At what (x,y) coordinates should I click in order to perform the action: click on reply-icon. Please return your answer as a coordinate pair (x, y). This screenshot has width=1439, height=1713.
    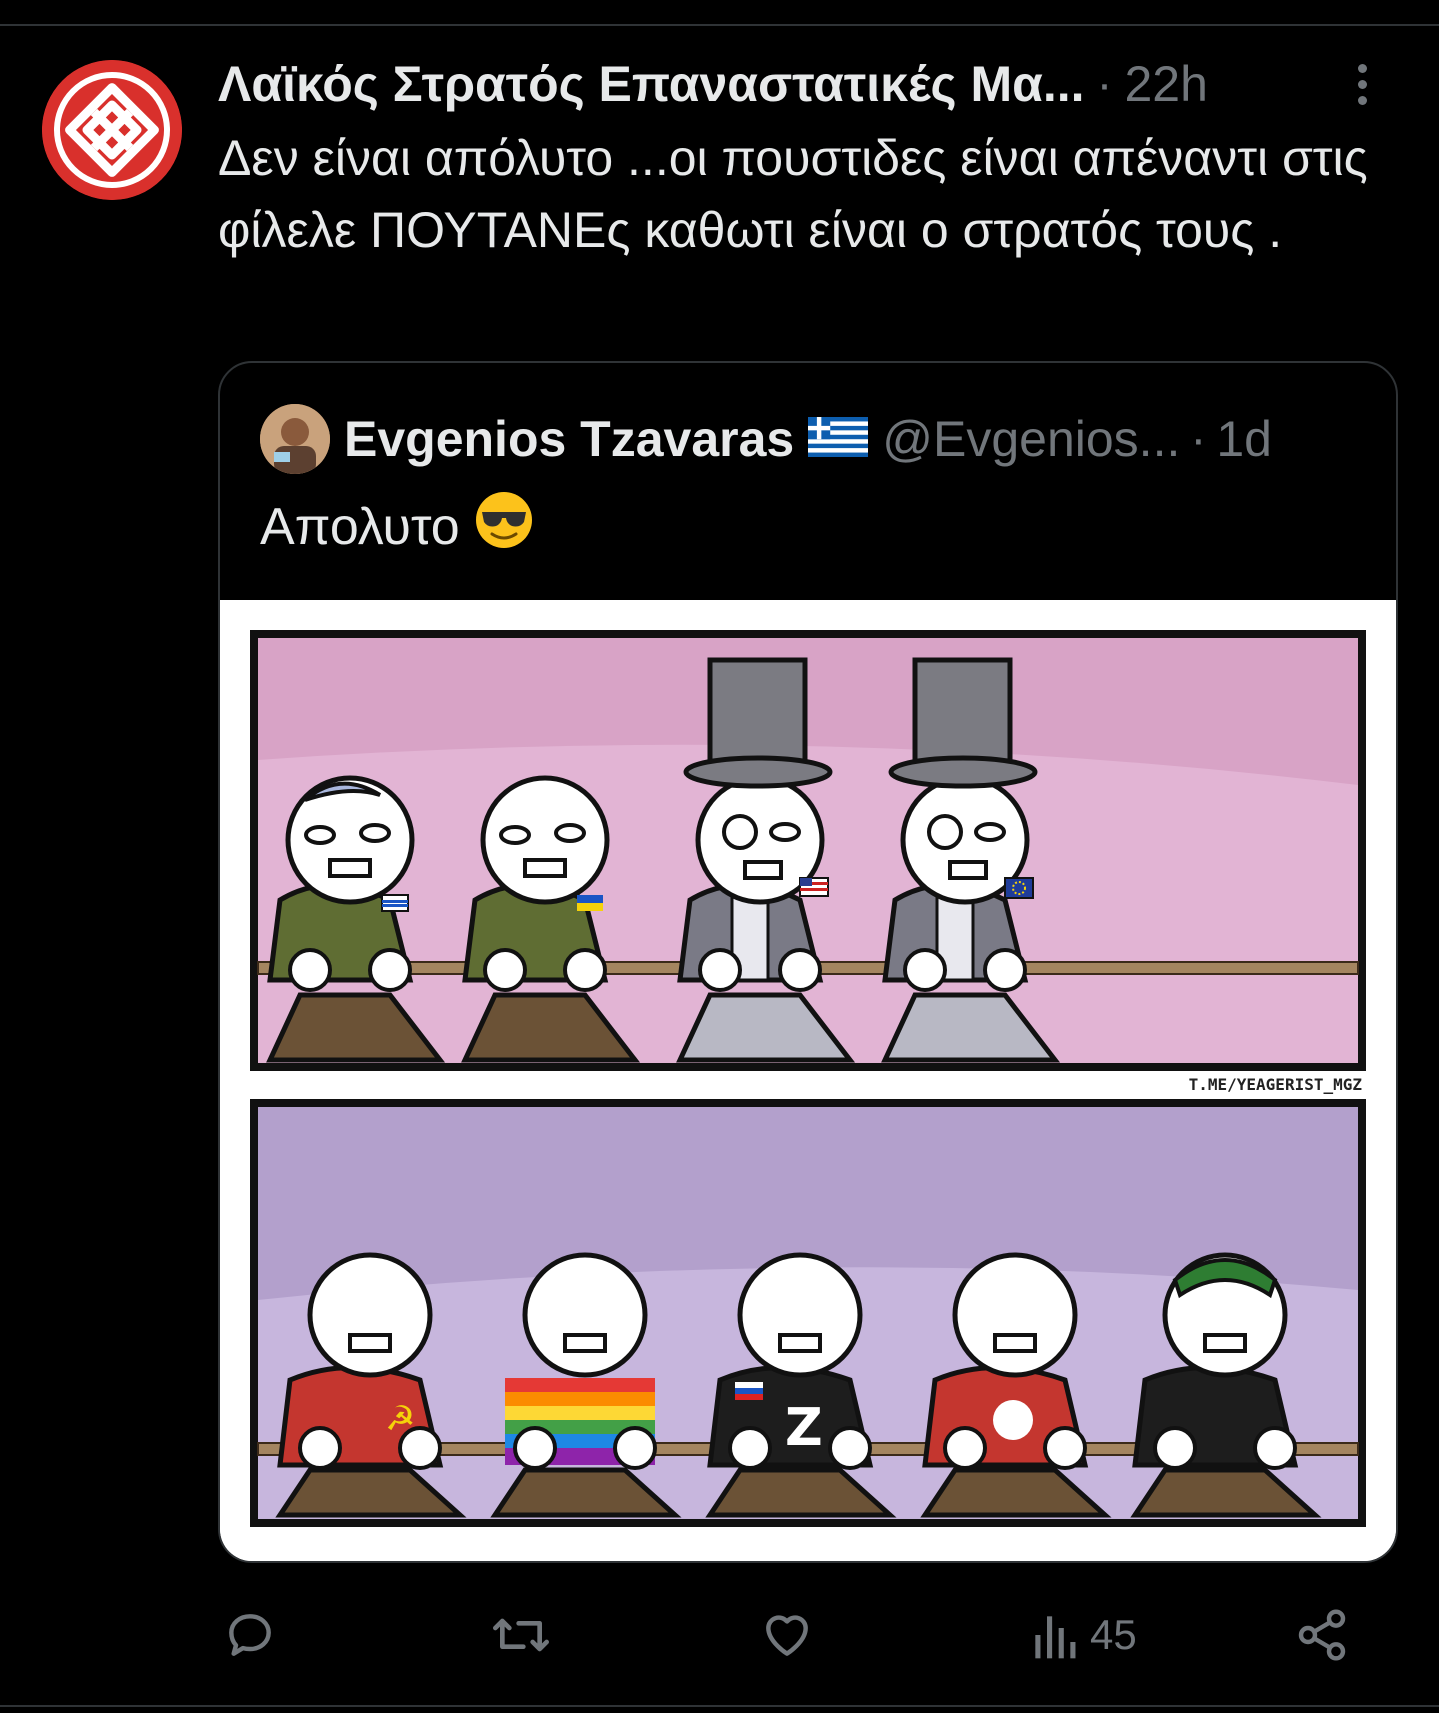
    Looking at the image, I should click on (250, 1635).